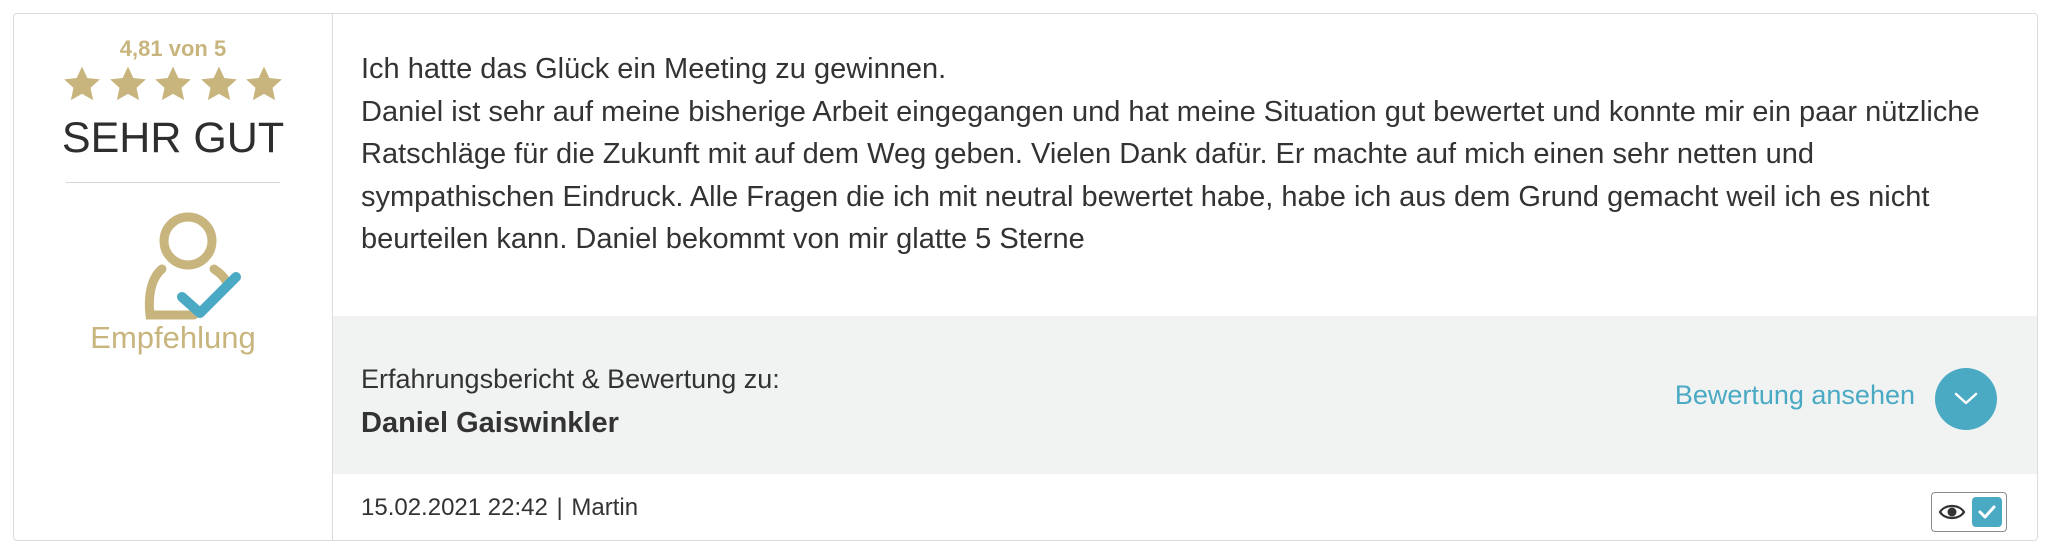  What do you see at coordinates (490, 423) in the screenshot?
I see `subject-name: Daniel Gaiswinkler` at bounding box center [490, 423].